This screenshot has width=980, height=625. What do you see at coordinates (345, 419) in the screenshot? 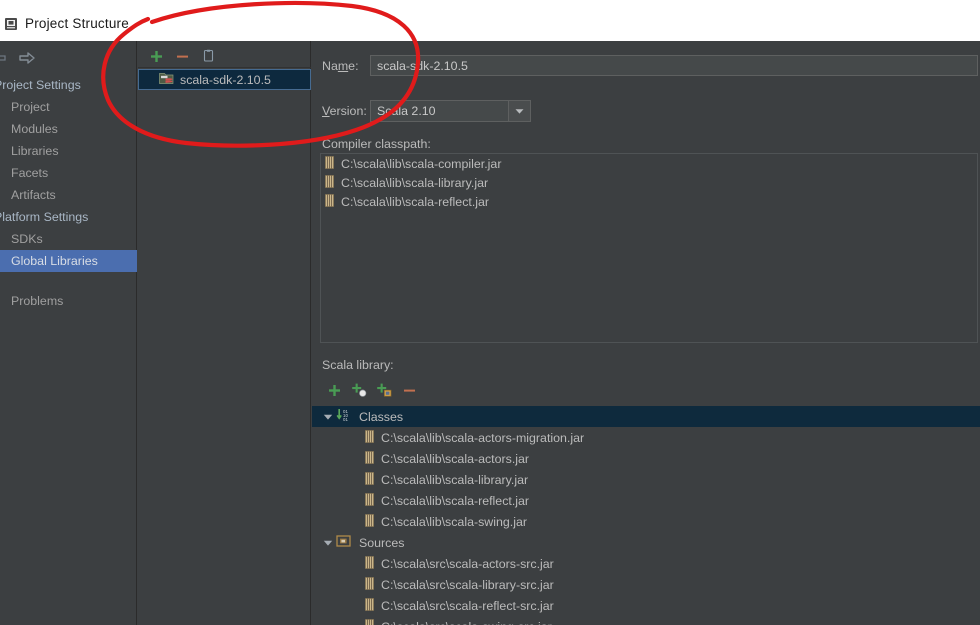
I see `svg-text: 01` at bounding box center [345, 419].